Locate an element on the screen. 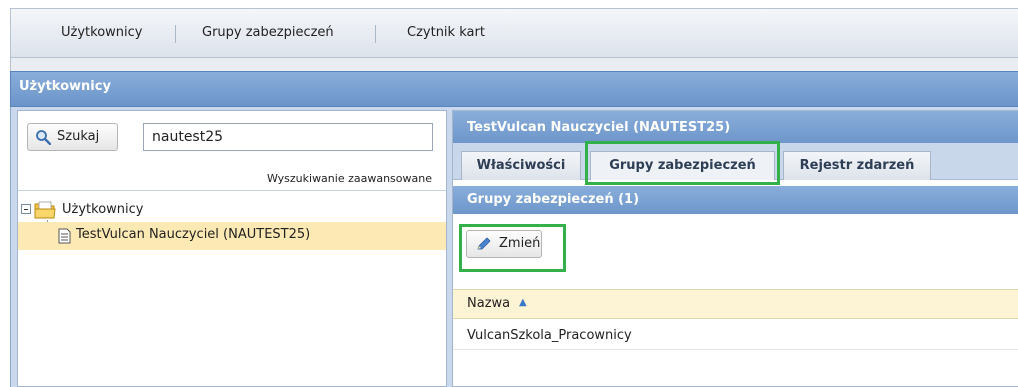 The height and width of the screenshot is (387, 1018). tab-event-log: Rejestr zdarzeń is located at coordinates (857, 165).